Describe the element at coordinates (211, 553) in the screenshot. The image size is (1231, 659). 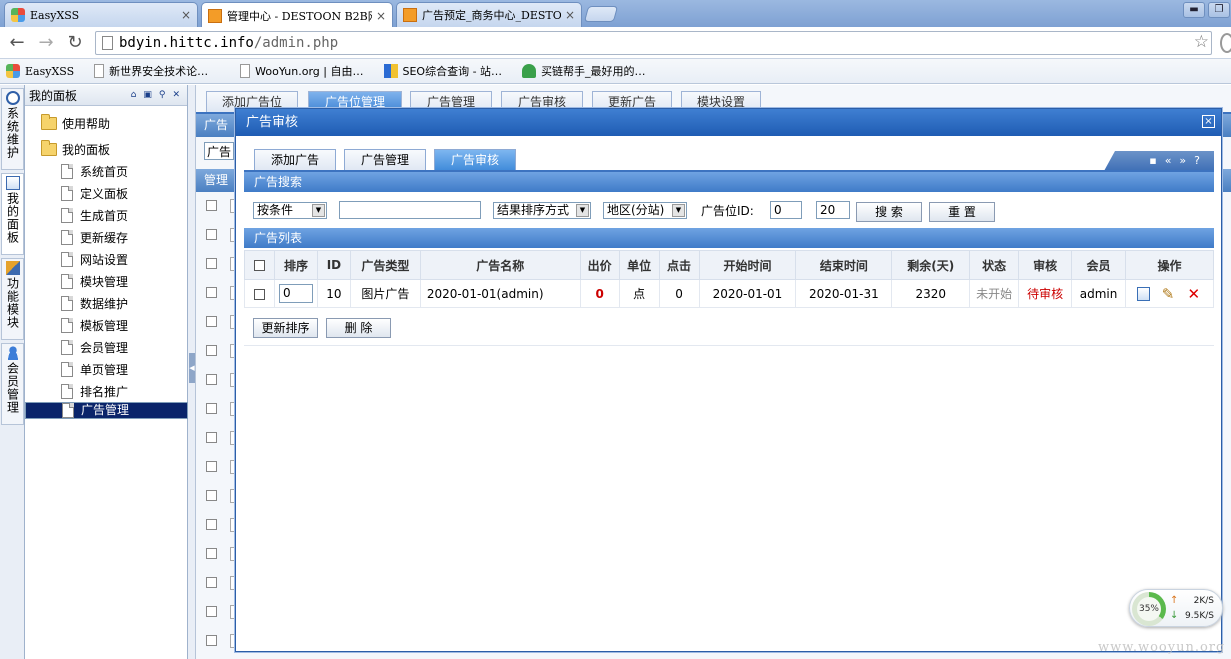
I see `bg-row-checkbox` at that location.